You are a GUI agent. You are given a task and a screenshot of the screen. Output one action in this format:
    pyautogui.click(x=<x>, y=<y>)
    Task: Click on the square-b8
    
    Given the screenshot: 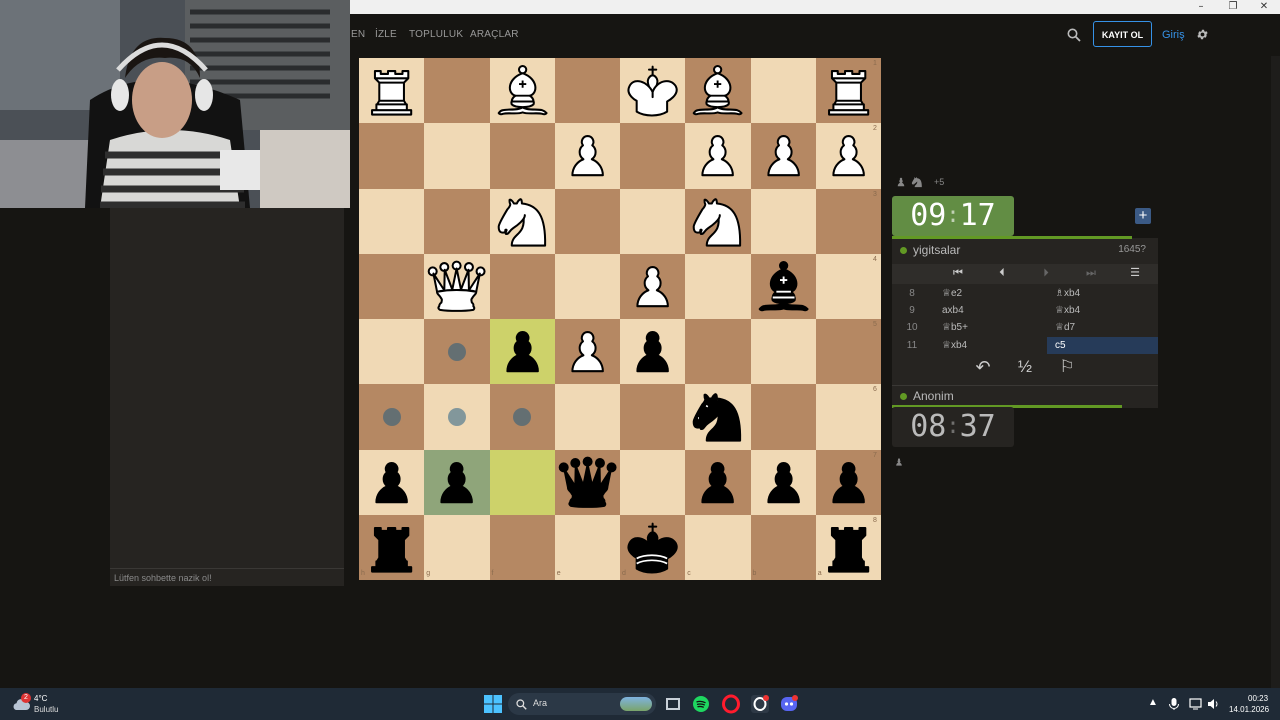 What is the action you would take?
    pyautogui.click(x=783, y=547)
    